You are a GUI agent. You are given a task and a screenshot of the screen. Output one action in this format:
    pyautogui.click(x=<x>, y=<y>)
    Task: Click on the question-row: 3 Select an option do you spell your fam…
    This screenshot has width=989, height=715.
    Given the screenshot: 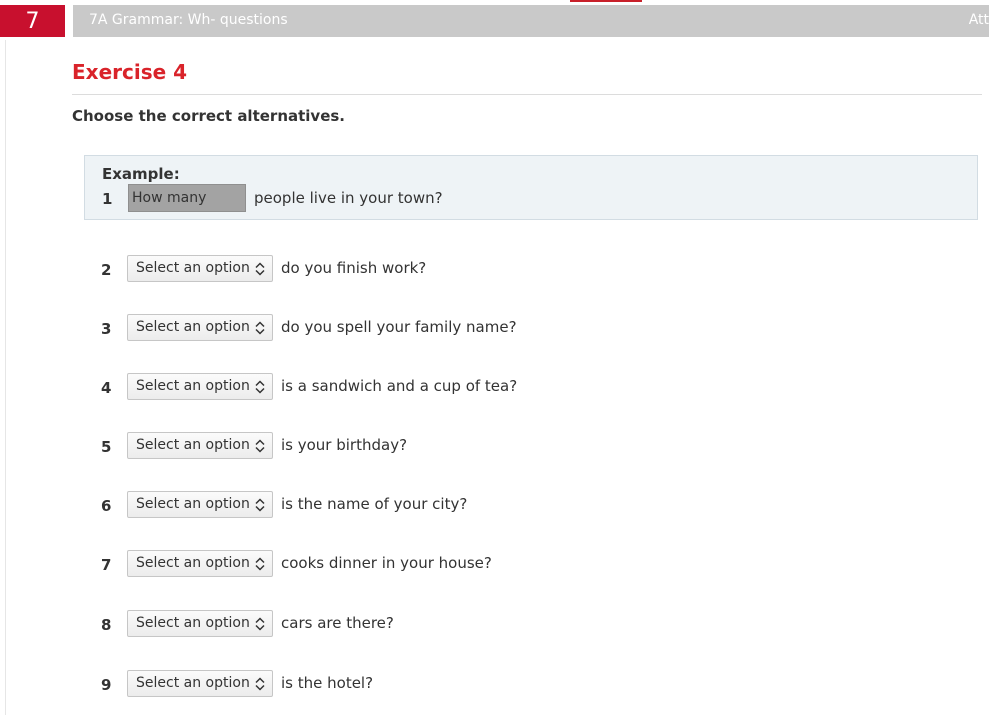 What is the action you would take?
    pyautogui.click(x=494, y=329)
    